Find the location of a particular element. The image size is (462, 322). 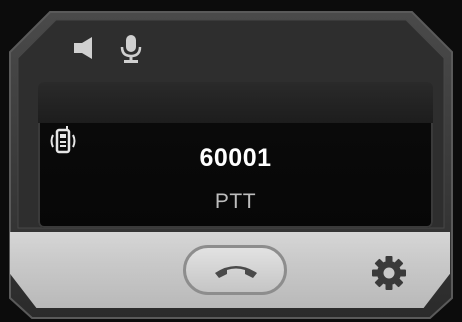

speaker-icon is located at coordinates (85, 50).